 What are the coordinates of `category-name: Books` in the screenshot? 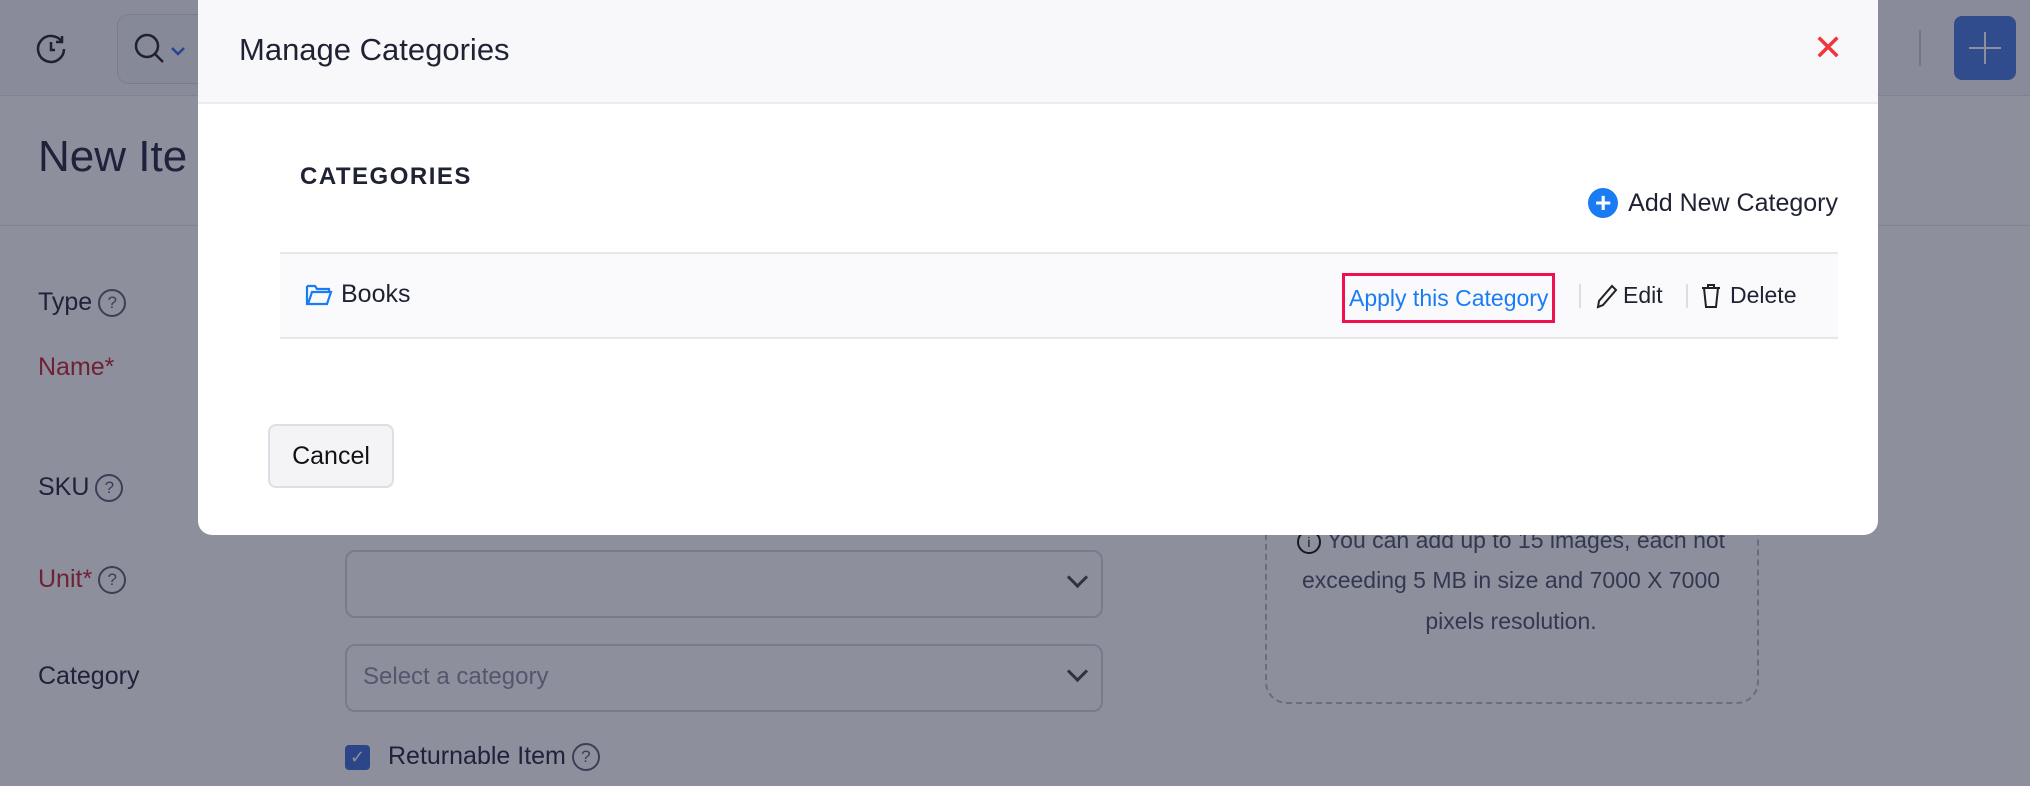 It's located at (357, 294).